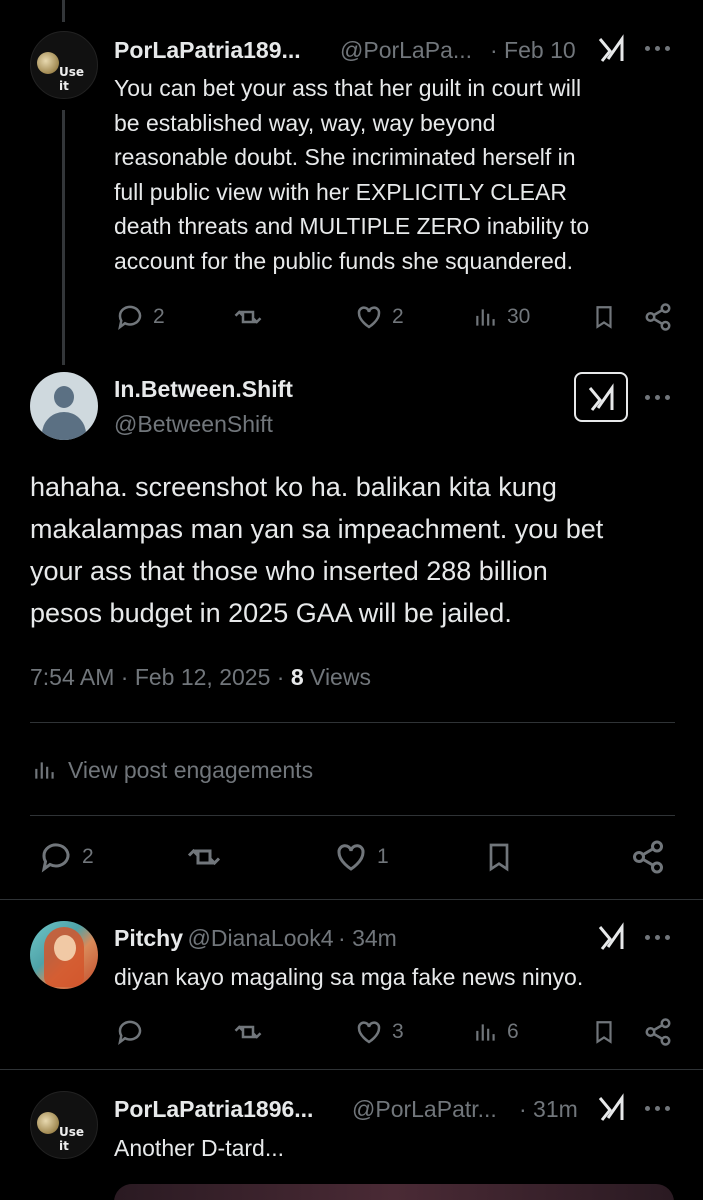  Describe the element at coordinates (148, 938) in the screenshot. I see `author-name: Pitchy` at that location.